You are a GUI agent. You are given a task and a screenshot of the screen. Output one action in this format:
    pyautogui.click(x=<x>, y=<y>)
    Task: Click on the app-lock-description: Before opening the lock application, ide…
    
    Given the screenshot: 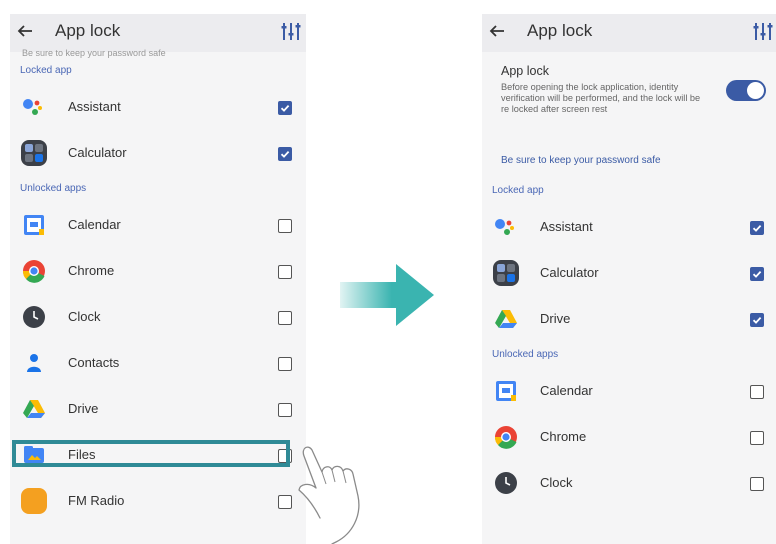 What is the action you would take?
    pyautogui.click(x=601, y=98)
    